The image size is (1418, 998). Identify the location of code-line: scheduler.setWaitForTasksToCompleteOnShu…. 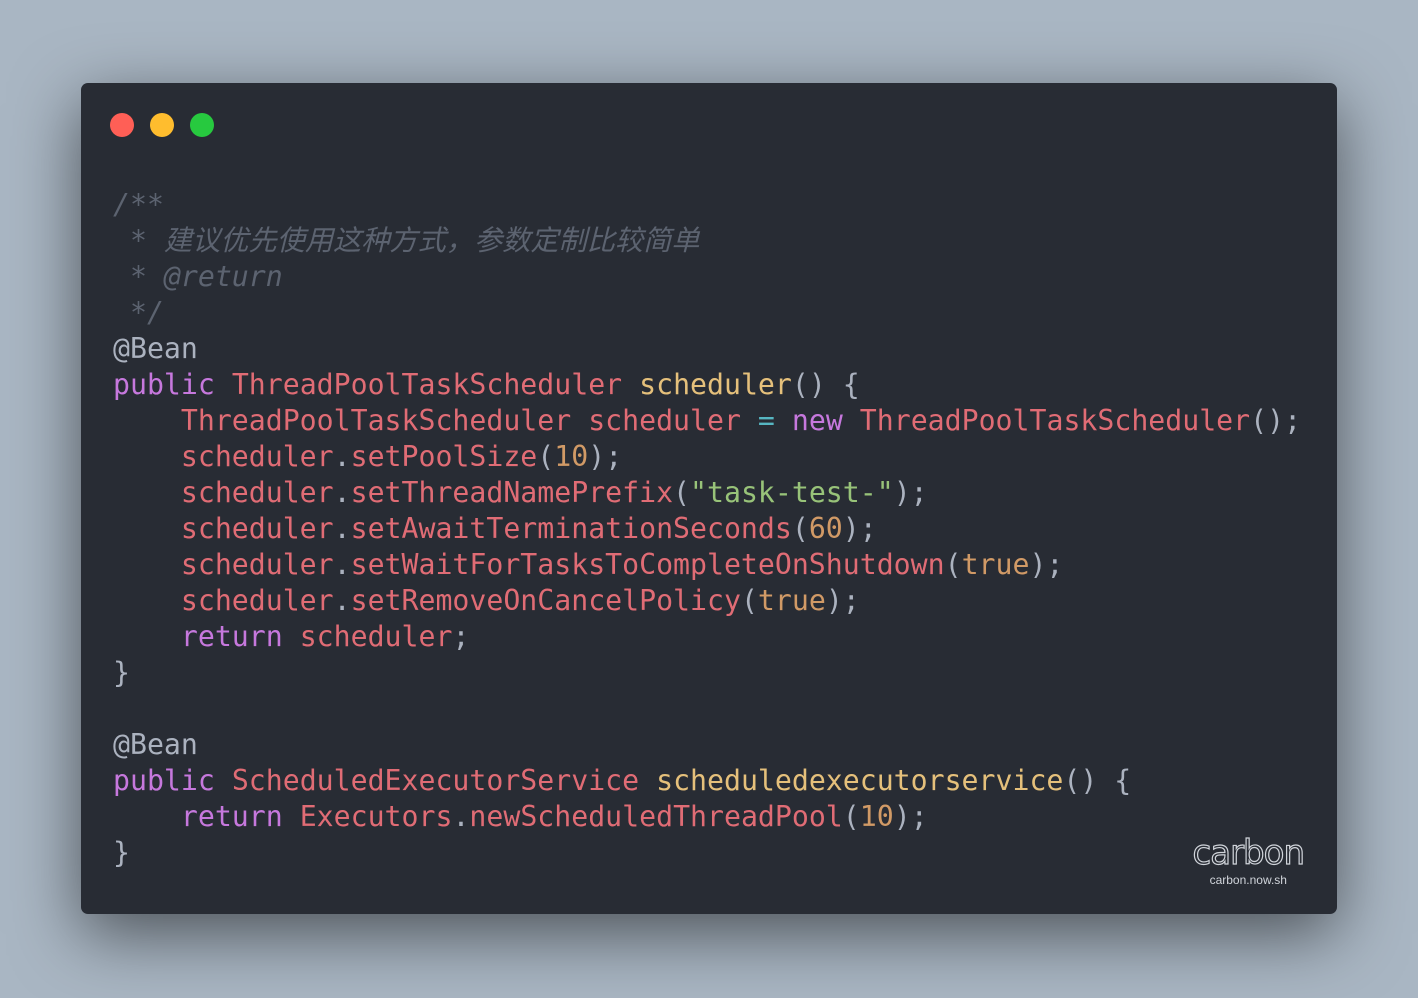
(707, 565).